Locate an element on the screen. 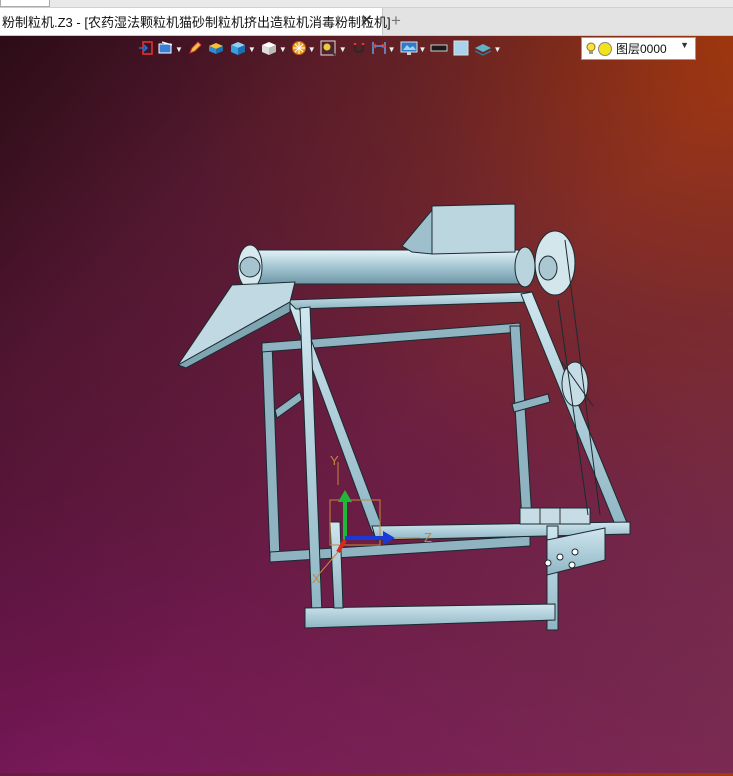  render-button is located at coordinates (216, 48).